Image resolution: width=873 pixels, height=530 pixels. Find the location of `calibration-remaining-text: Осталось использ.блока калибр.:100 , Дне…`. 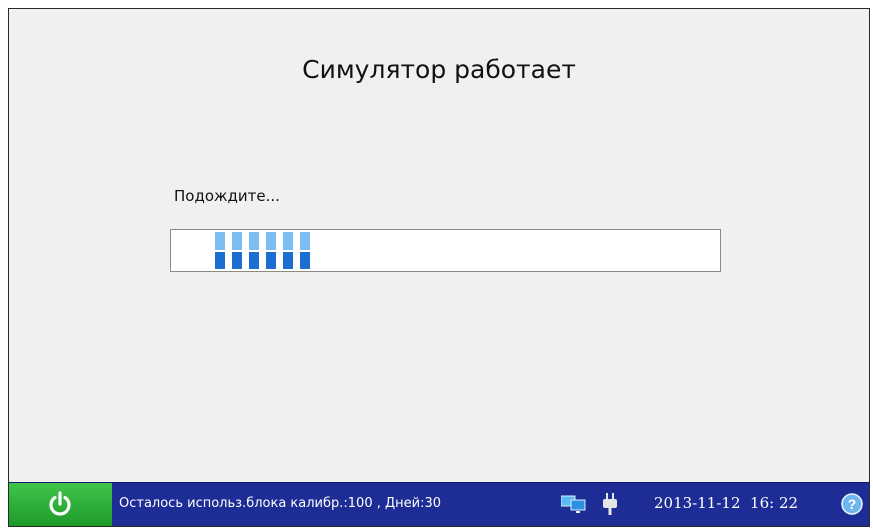

calibration-remaining-text: Осталось использ.блока калибр.:100 , Дне… is located at coordinates (280, 503).